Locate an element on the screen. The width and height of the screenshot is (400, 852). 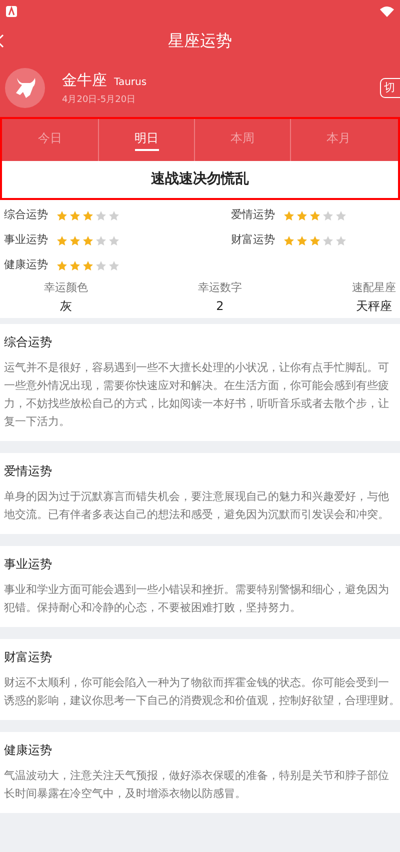
paragraph-line: 一些意外情况出现，需要你快速应对和解决。在生活方面，你可能会感到有些疲 is located at coordinates (196, 386).